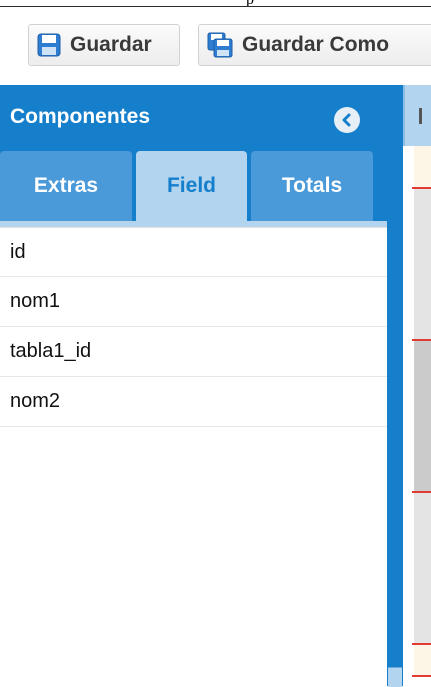 The width and height of the screenshot is (431, 687). I want to click on report-design-area, so click(417, 385).